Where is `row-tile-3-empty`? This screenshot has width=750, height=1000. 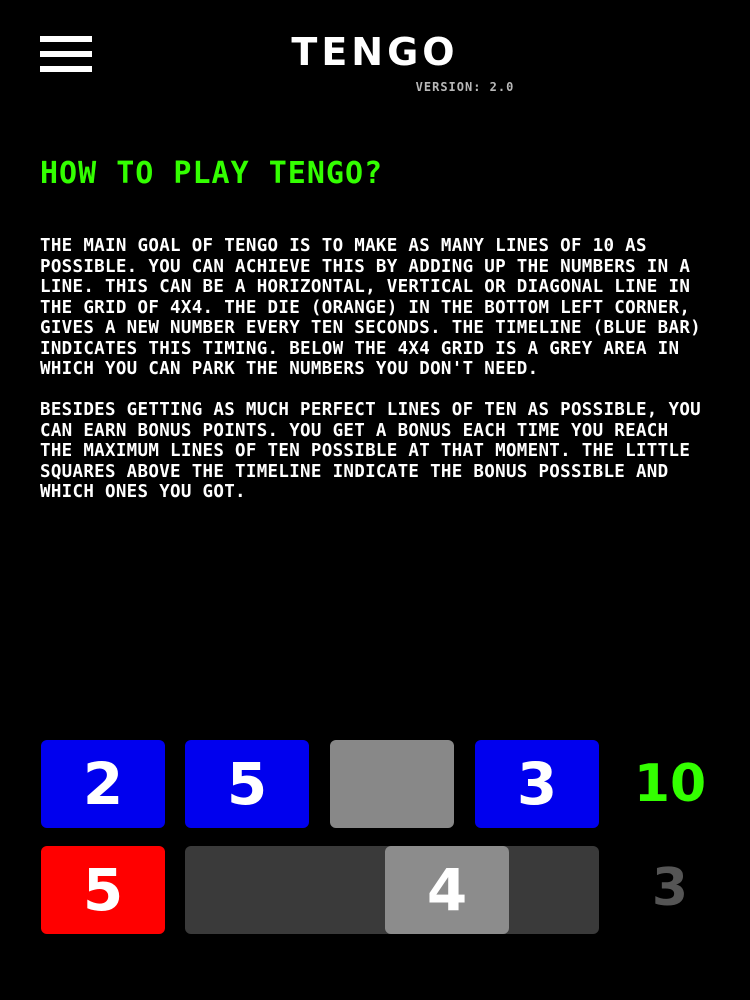 row-tile-3-empty is located at coordinates (392, 784).